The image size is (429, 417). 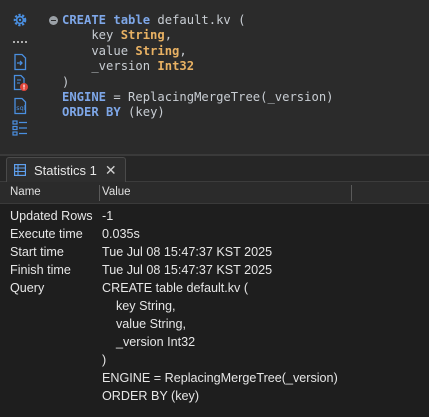 I want to click on results-tab-bar: Statistics 1 ✕, so click(x=214, y=169).